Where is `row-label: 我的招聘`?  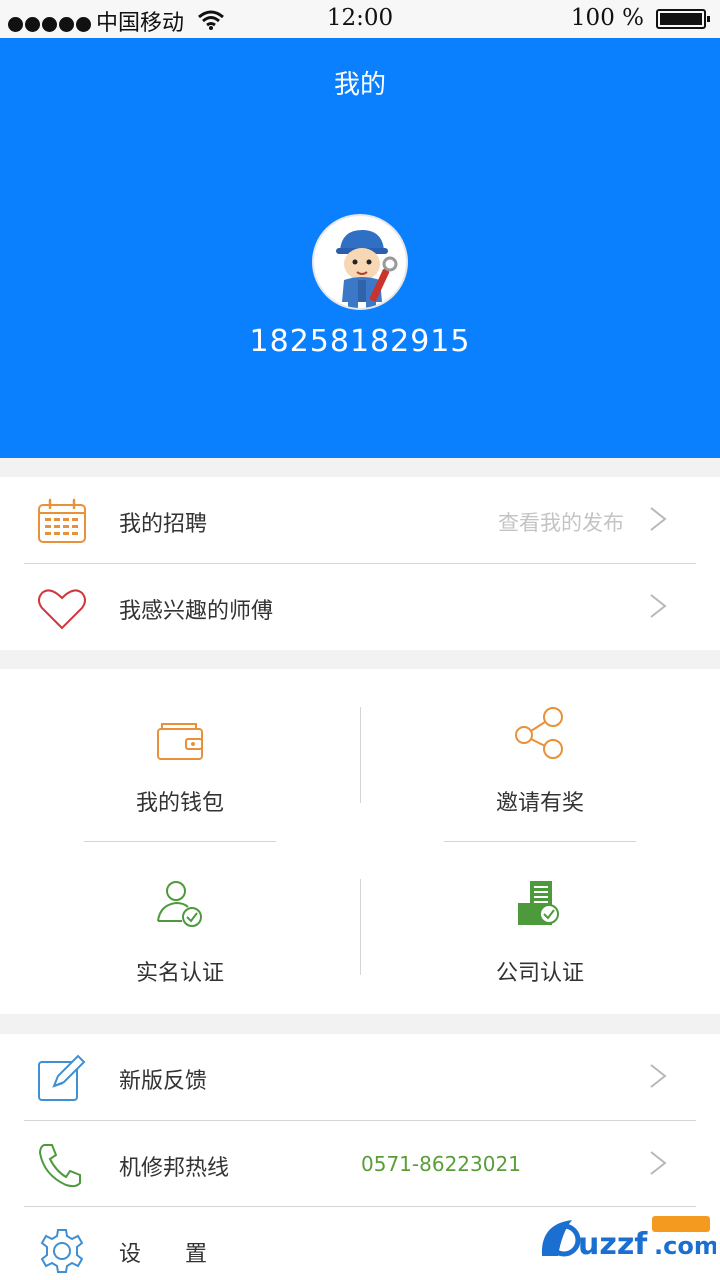 row-label: 我的招聘 is located at coordinates (163, 524).